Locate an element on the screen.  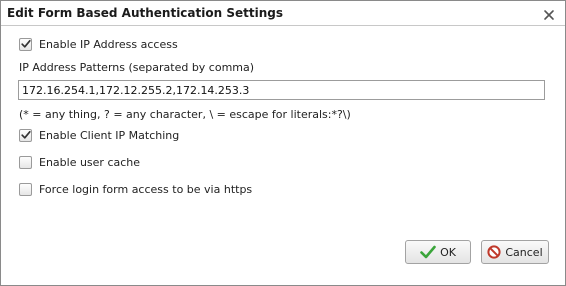
dialog-titlebar: Edit Form Based Authentication Settings is located at coordinates (283, 13).